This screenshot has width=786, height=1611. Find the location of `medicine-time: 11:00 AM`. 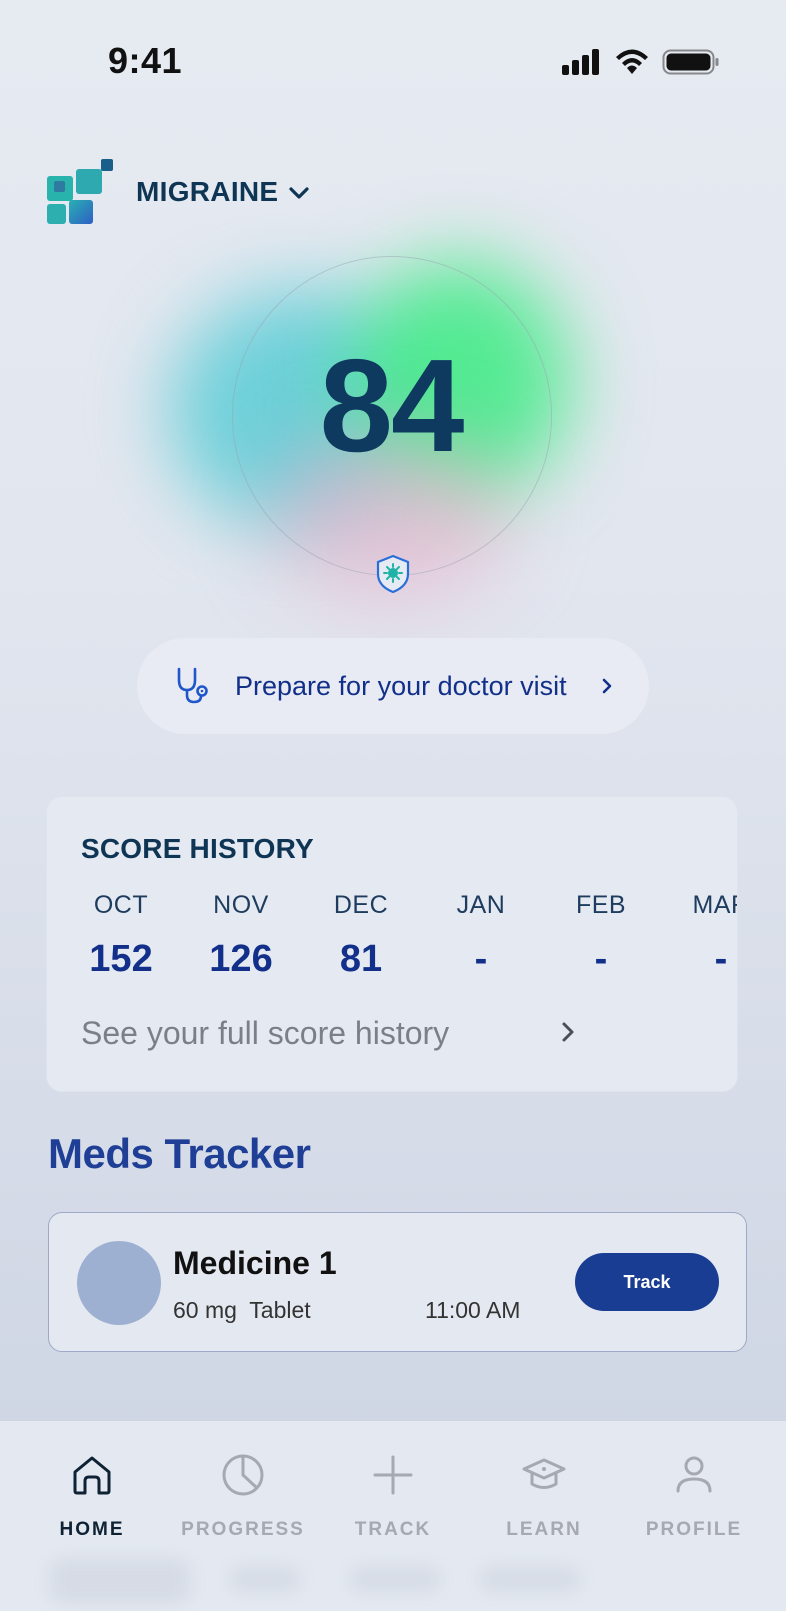

medicine-time: 11:00 AM is located at coordinates (473, 1310).